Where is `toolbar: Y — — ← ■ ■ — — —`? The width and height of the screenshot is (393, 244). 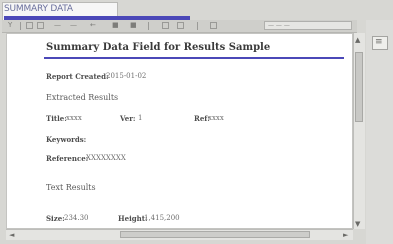 toolbar: Y — — ← ■ ■ — — — is located at coordinates (179, 26).